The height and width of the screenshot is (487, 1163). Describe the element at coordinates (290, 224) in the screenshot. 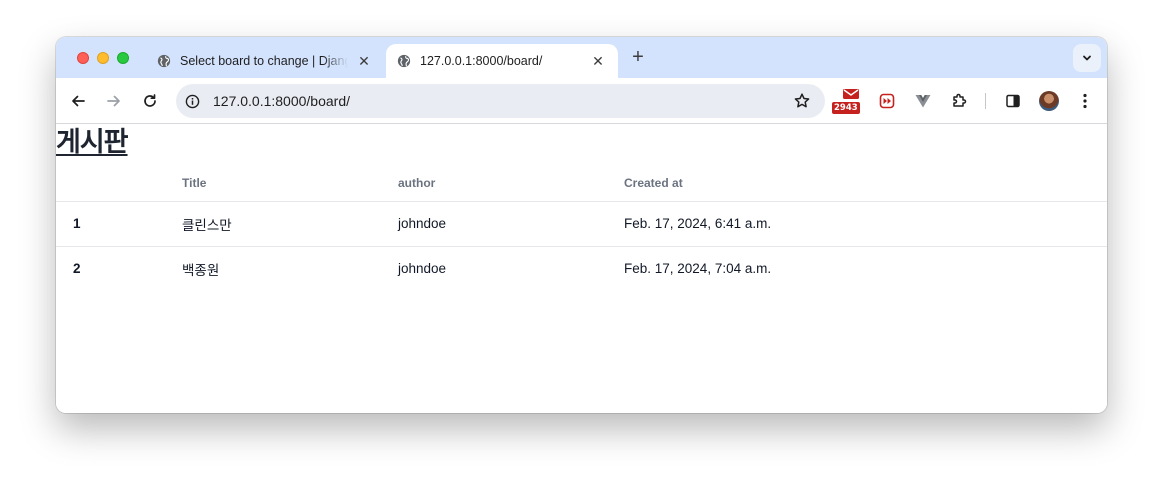

I see `row-title: 클린스만` at that location.